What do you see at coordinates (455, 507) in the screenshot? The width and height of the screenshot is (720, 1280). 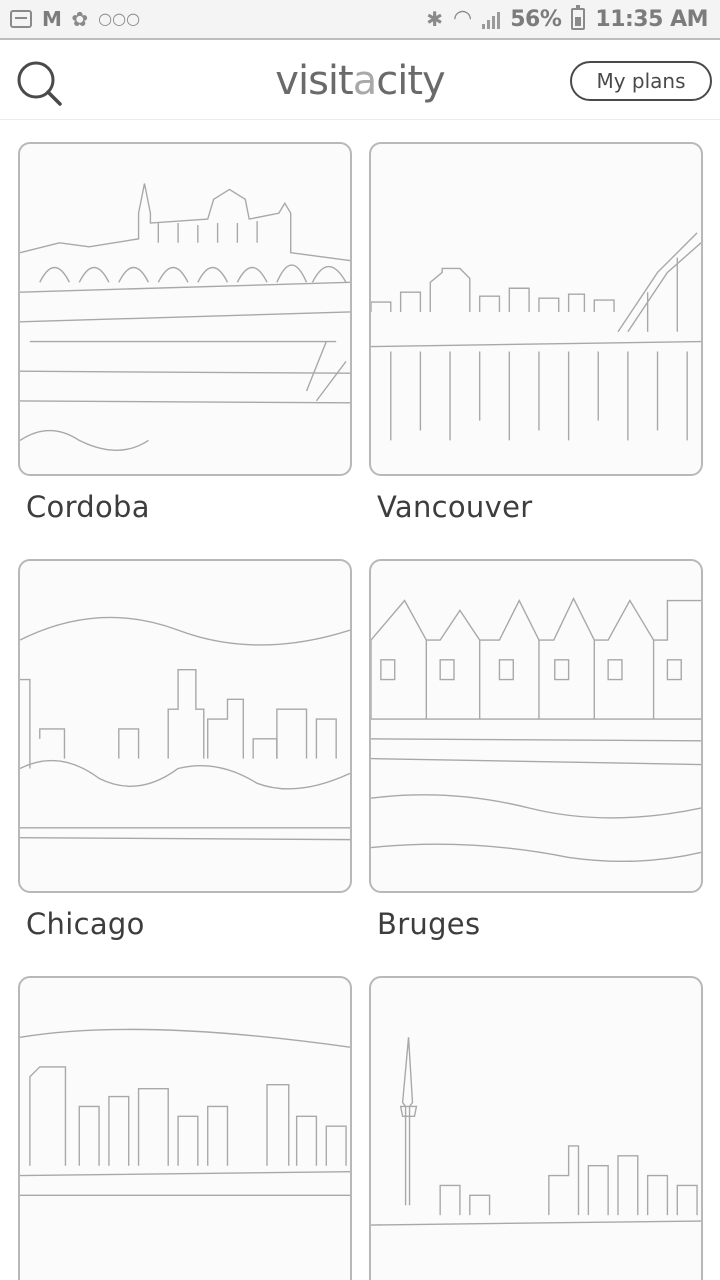 I see `city-name-vancouver: Vancouver` at bounding box center [455, 507].